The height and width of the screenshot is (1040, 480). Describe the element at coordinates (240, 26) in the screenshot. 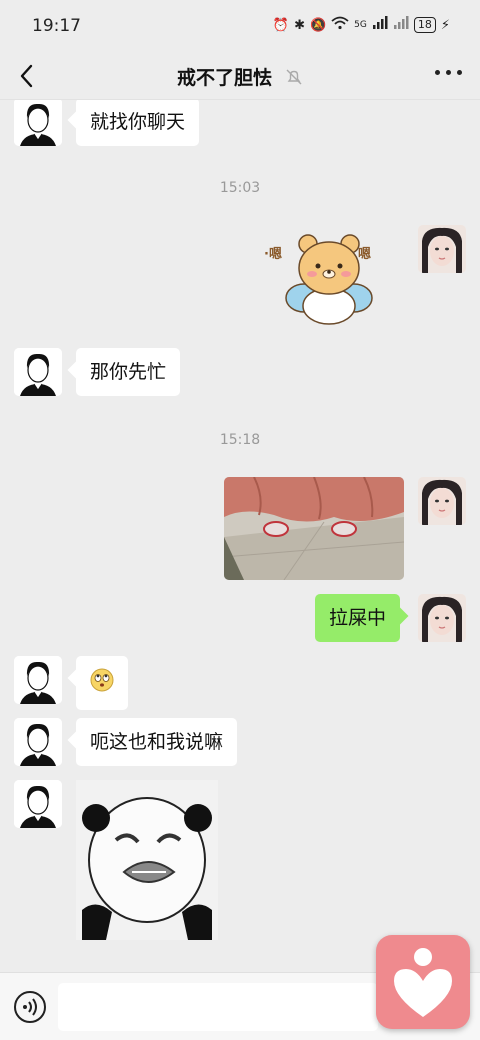

I see `status-bar: 19:17 ⏰ ✱ 🔕 5G 18 ⚡` at that location.